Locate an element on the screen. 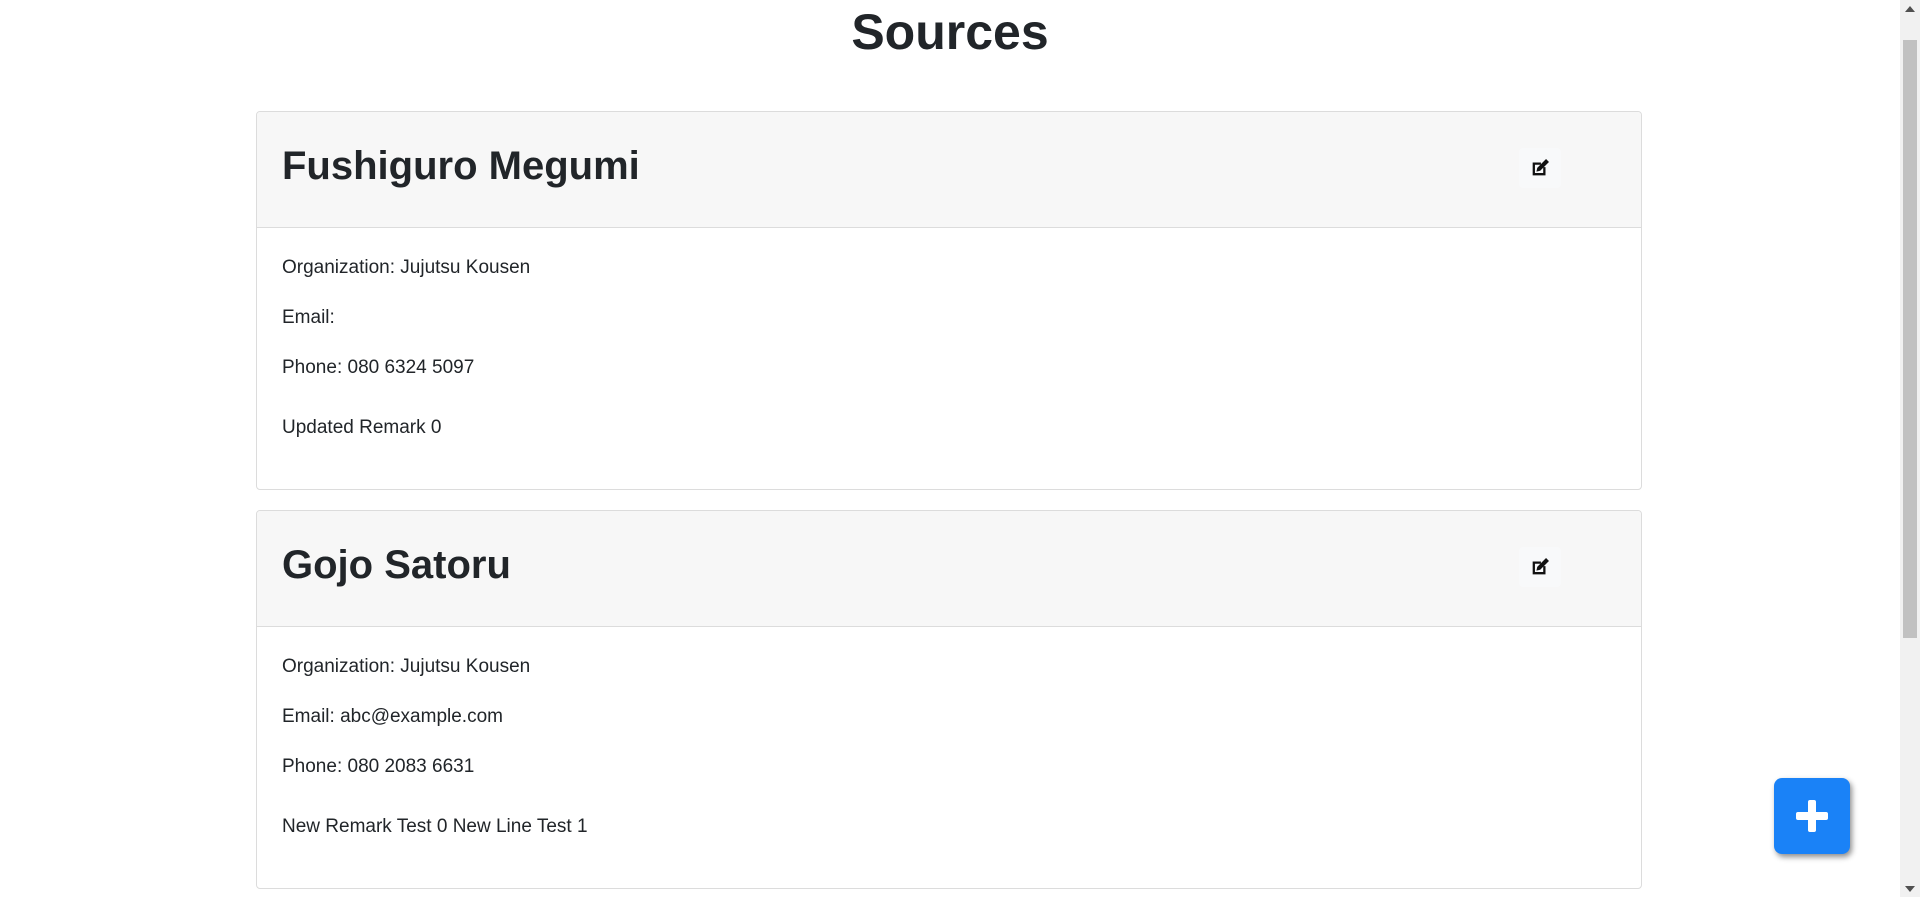 This screenshot has width=1920, height=897. card-header: Fushiguro Megumi is located at coordinates (949, 170).